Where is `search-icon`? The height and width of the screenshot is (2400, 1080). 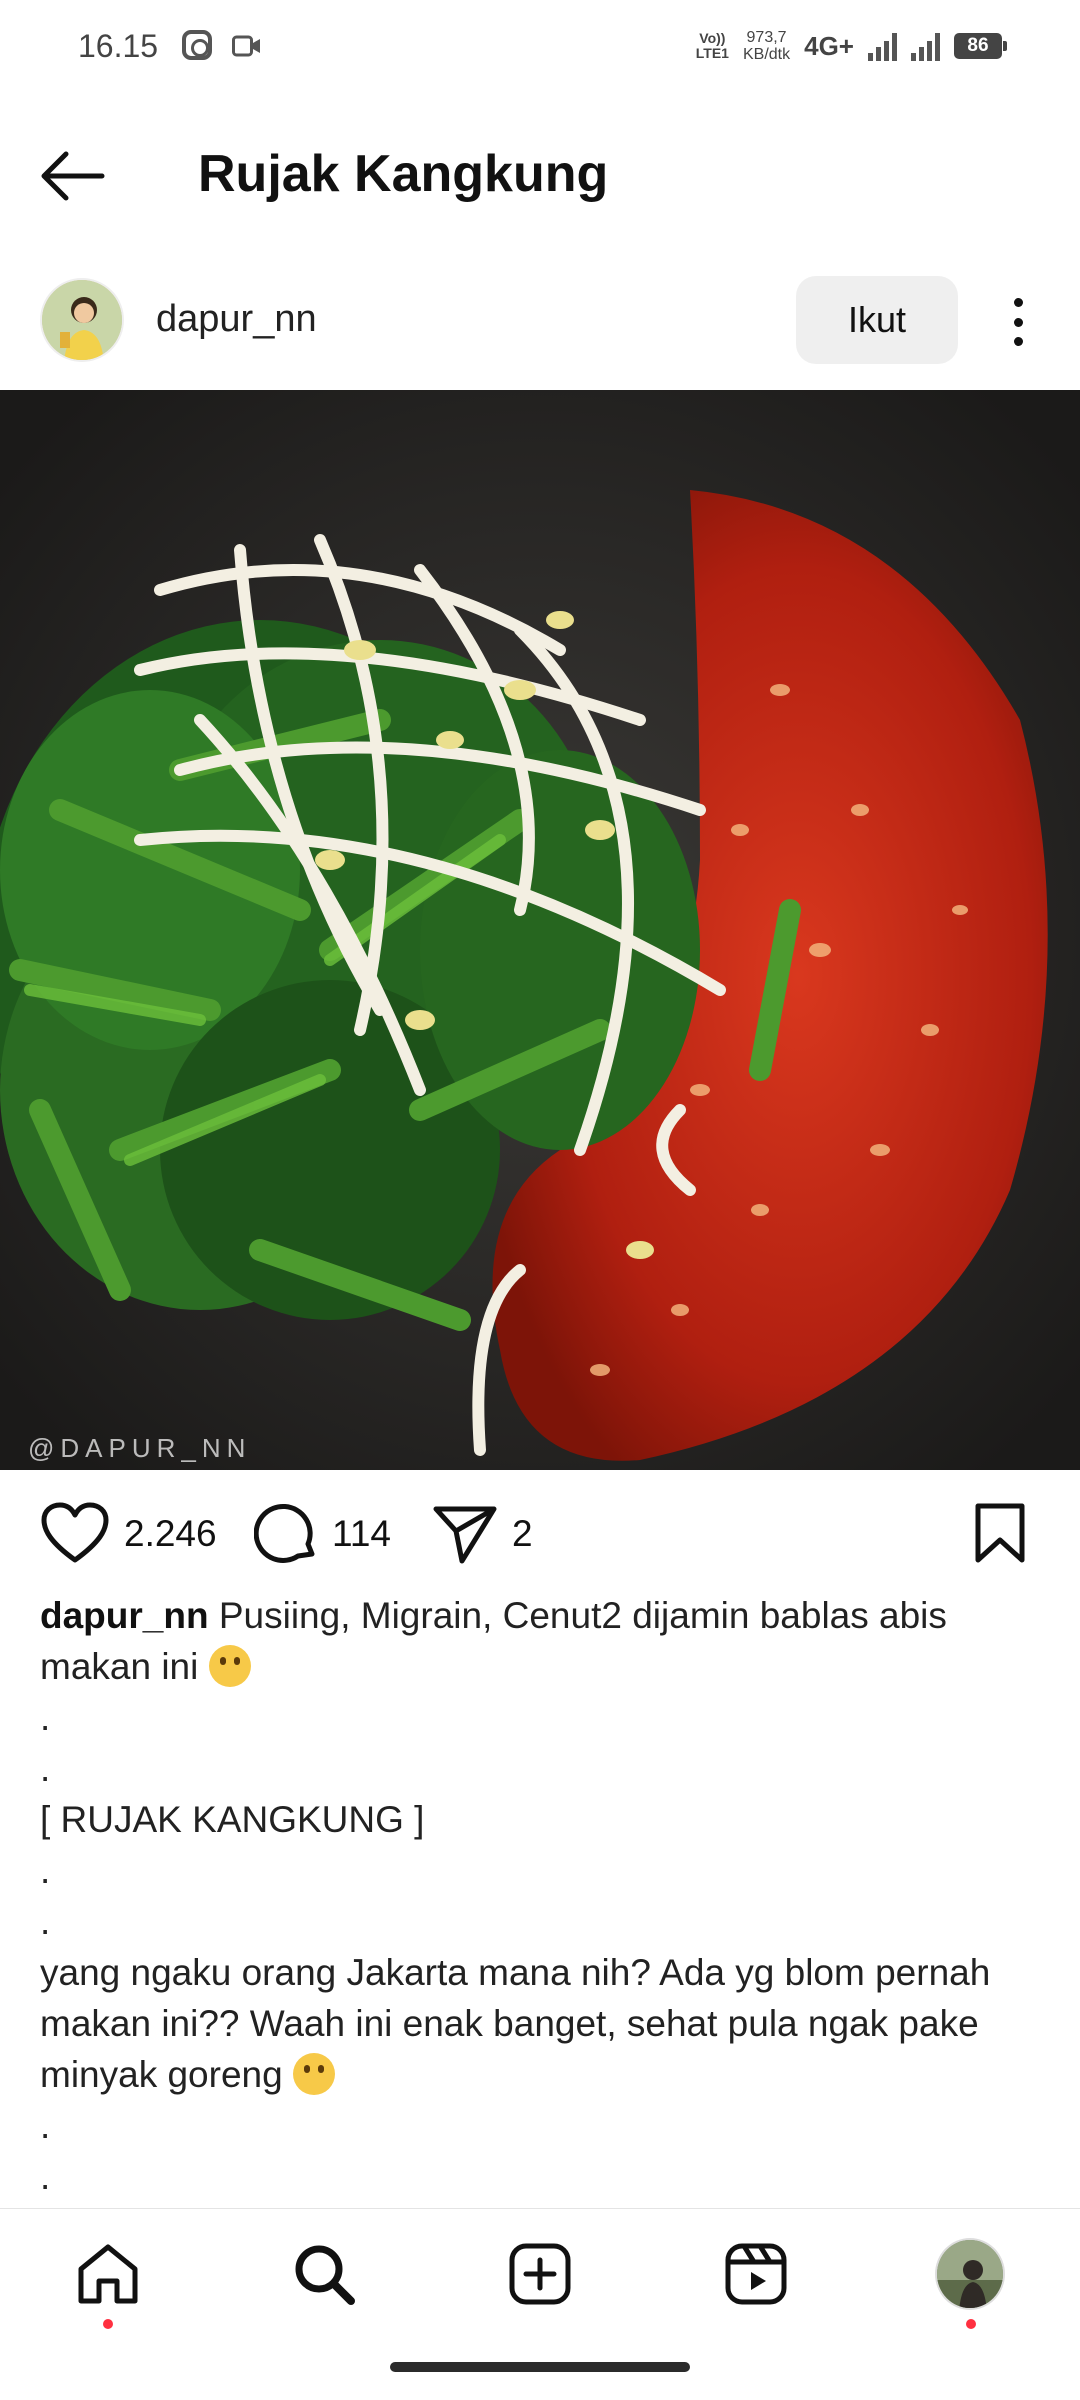
search-icon is located at coordinates (325, 2275).